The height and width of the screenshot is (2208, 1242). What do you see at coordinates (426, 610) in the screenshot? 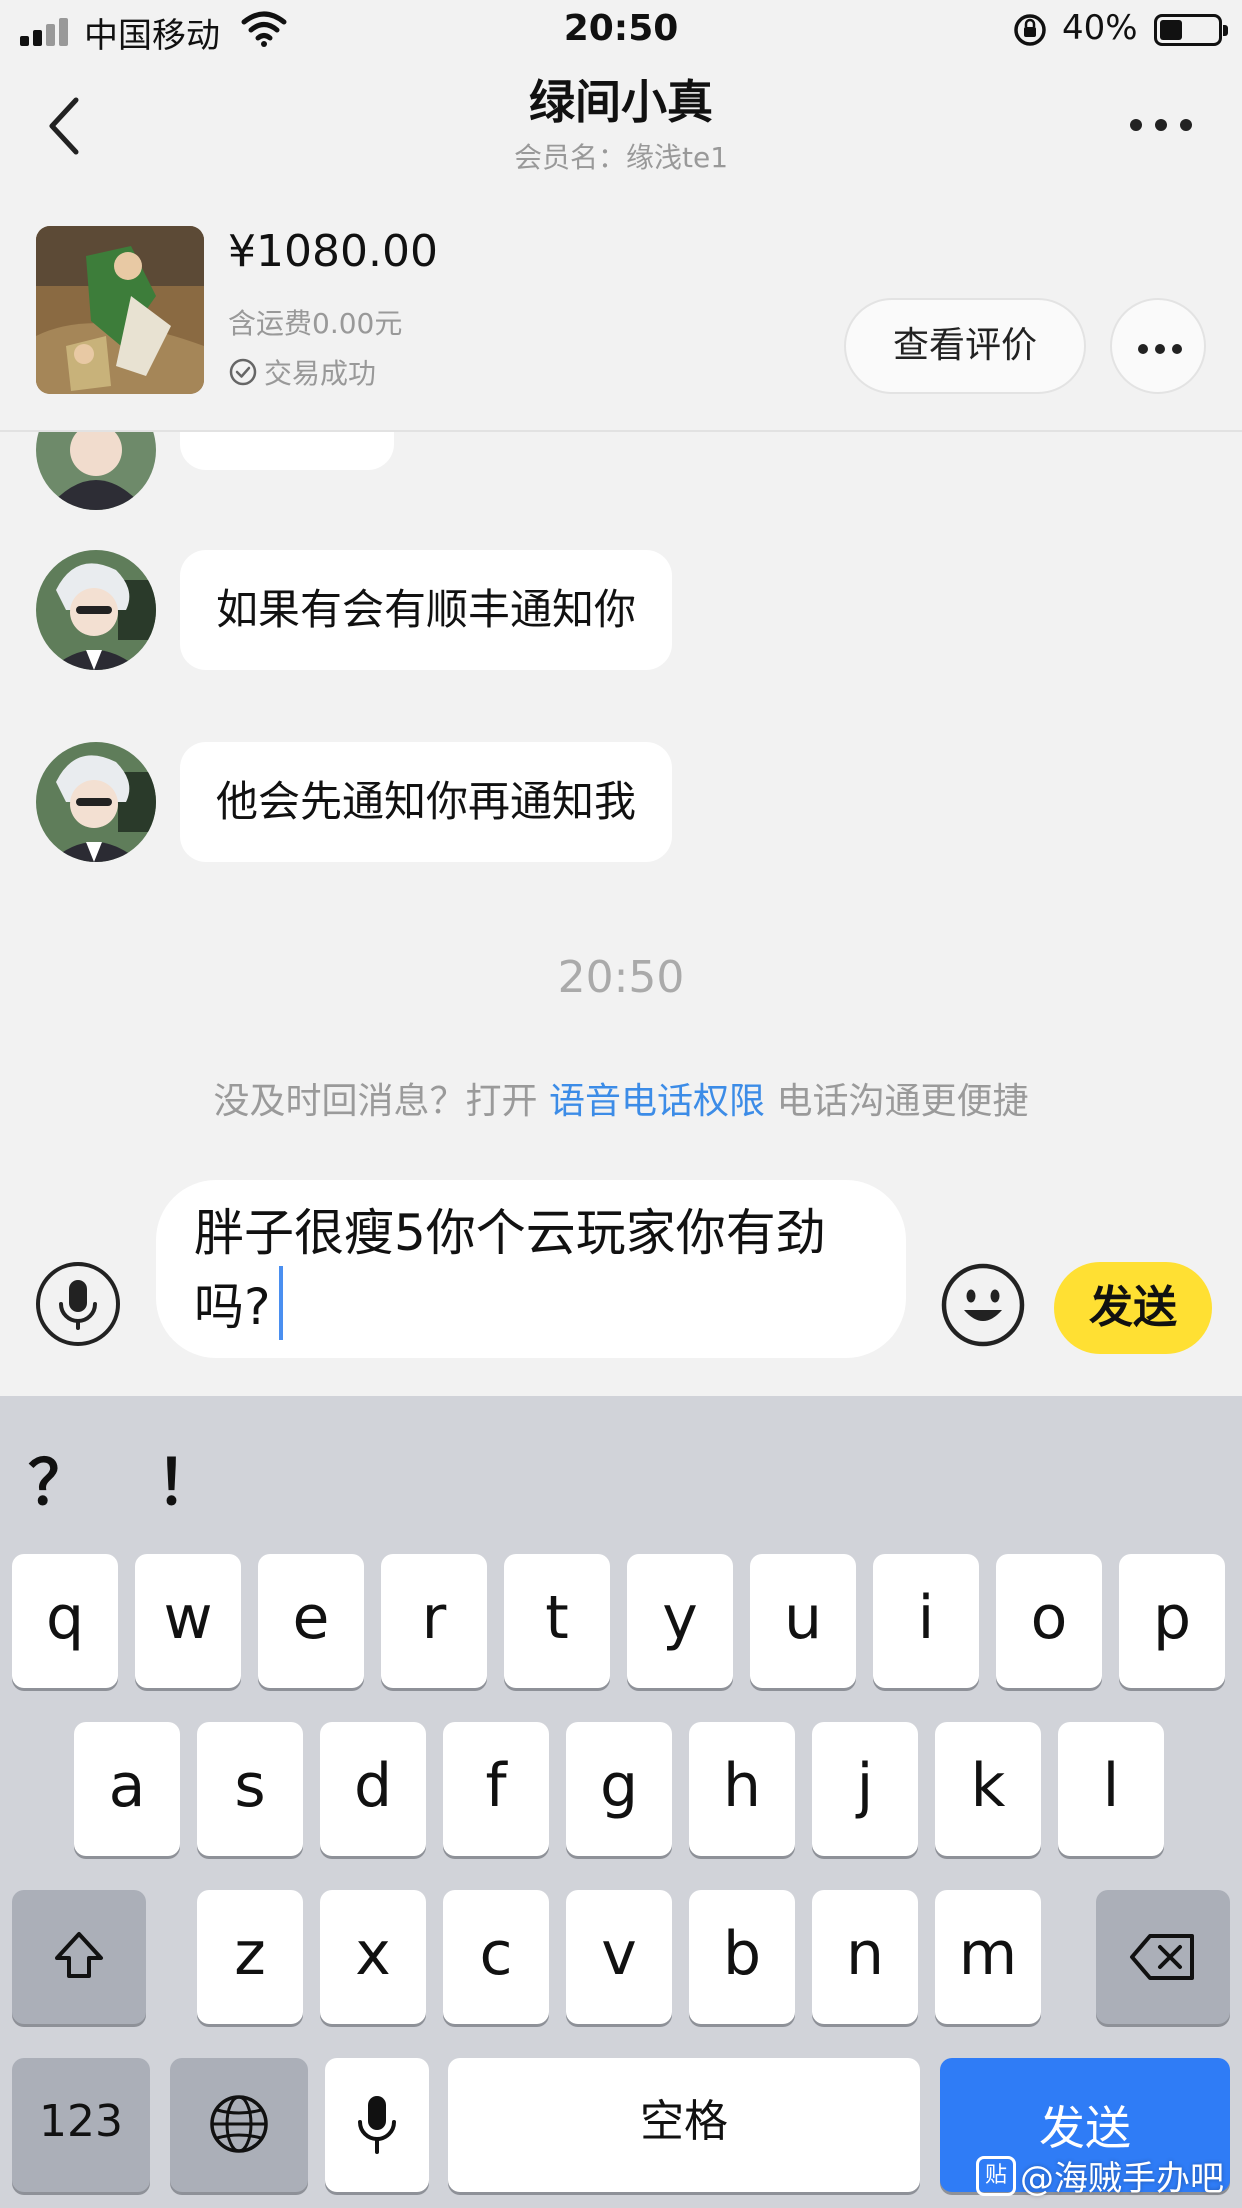
I see `message-bubble: 如果有会有顺丰通知你` at bounding box center [426, 610].